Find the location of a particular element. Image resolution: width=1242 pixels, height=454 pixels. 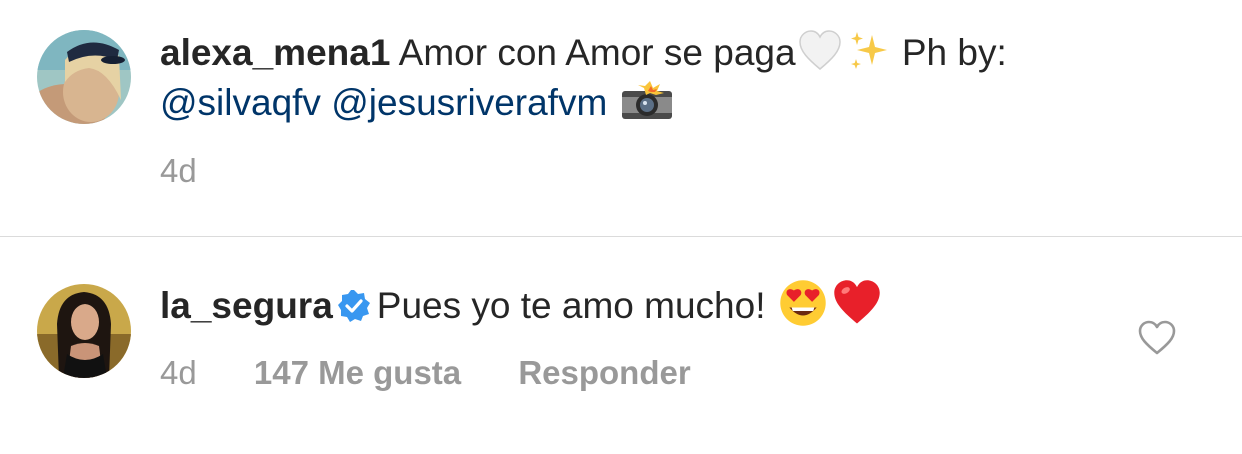

reply-button: Responder is located at coordinates (604, 373).